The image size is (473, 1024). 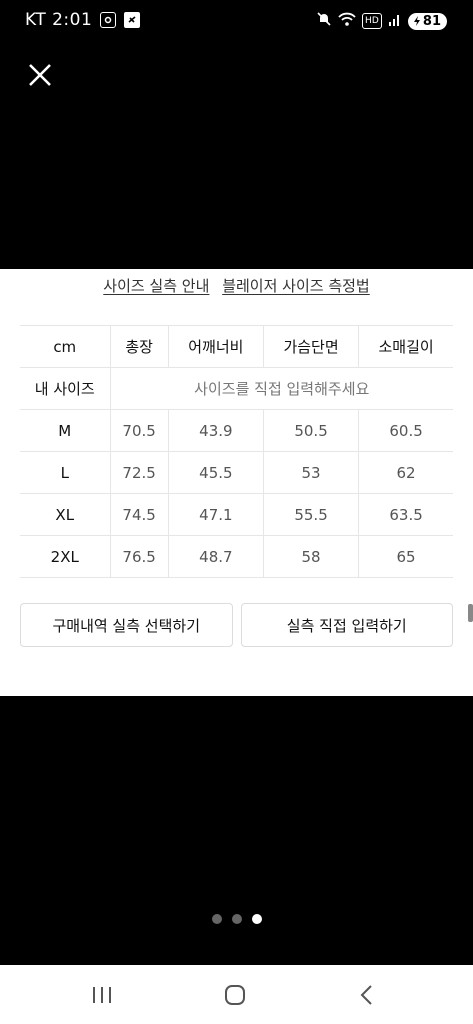 I want to click on status-bar: KT 2:01 HD 81, so click(x=236, y=22).